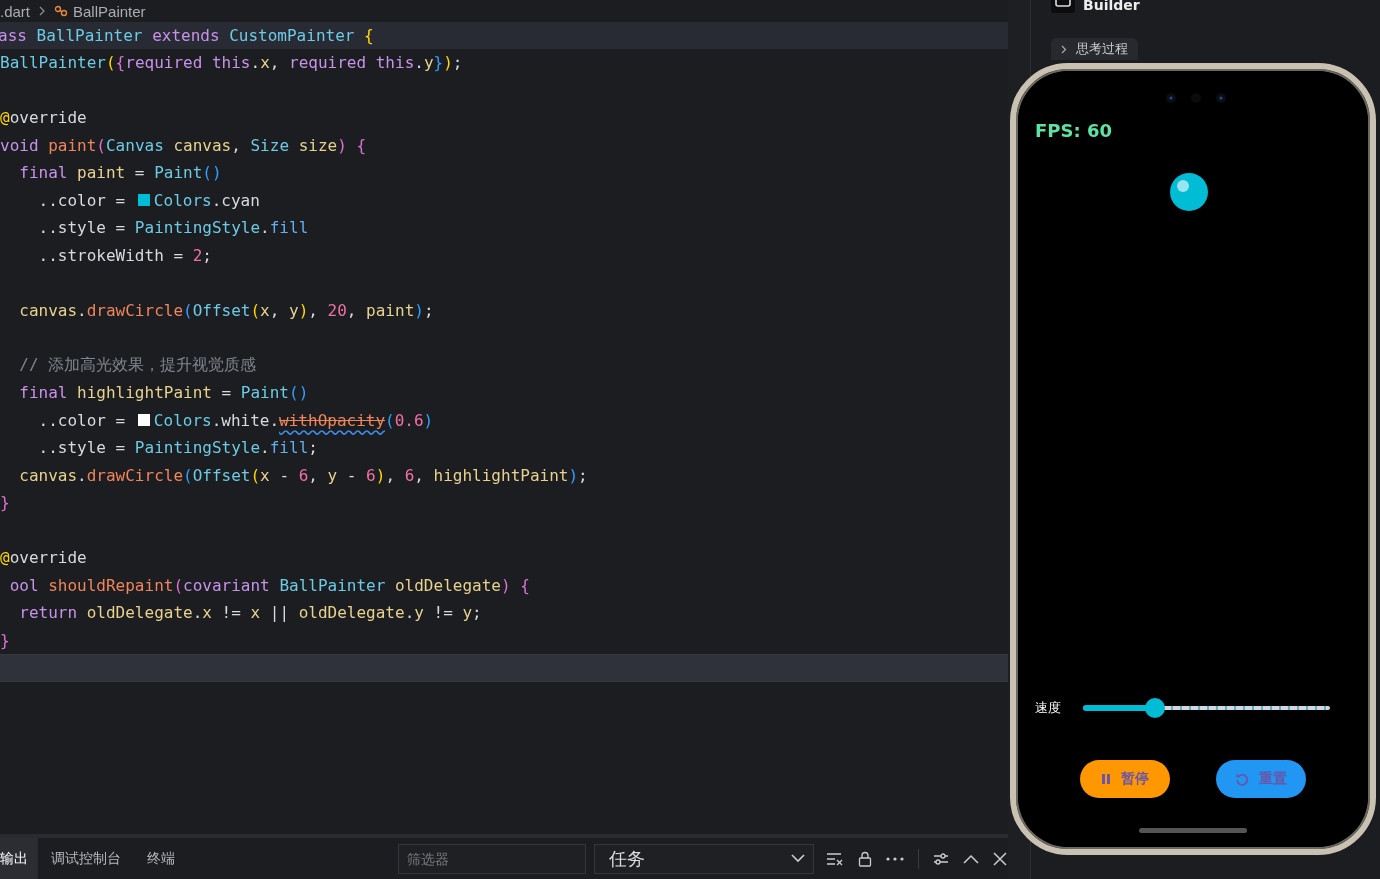 The image size is (1380, 879). Describe the element at coordinates (120, 173) in the screenshot. I see `code-line: final paint = Paint()` at that location.